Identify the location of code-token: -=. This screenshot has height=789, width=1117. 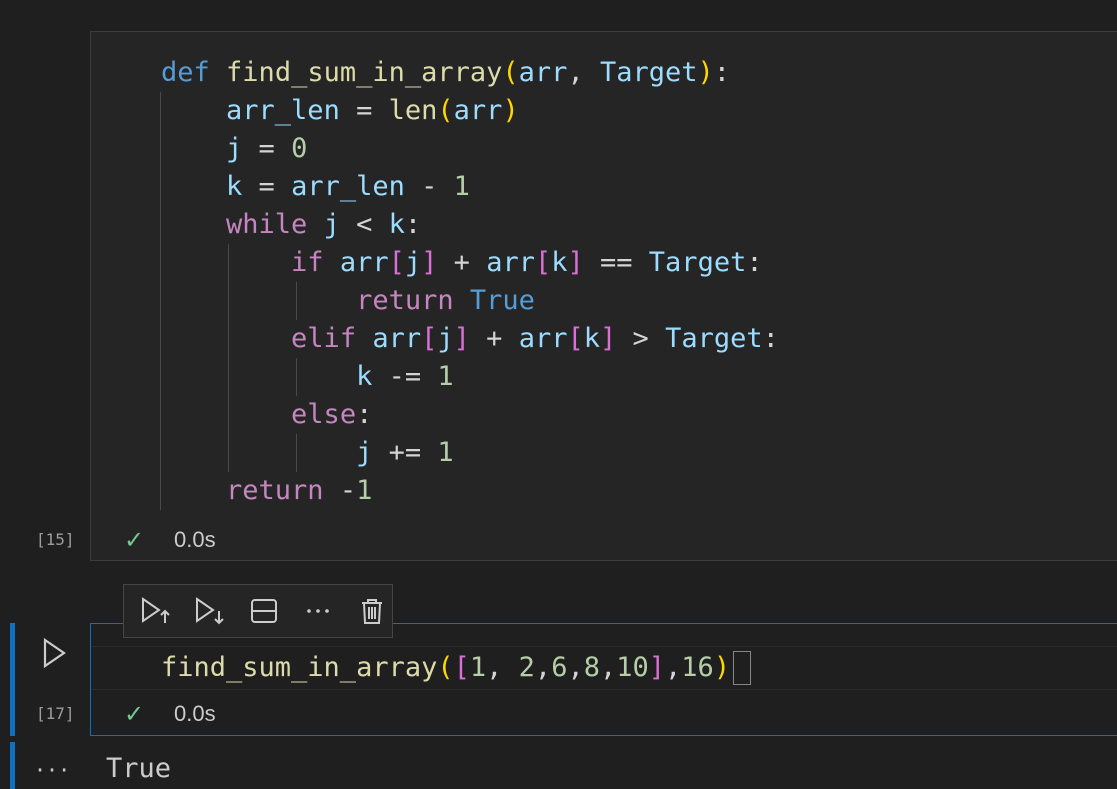
(405, 376).